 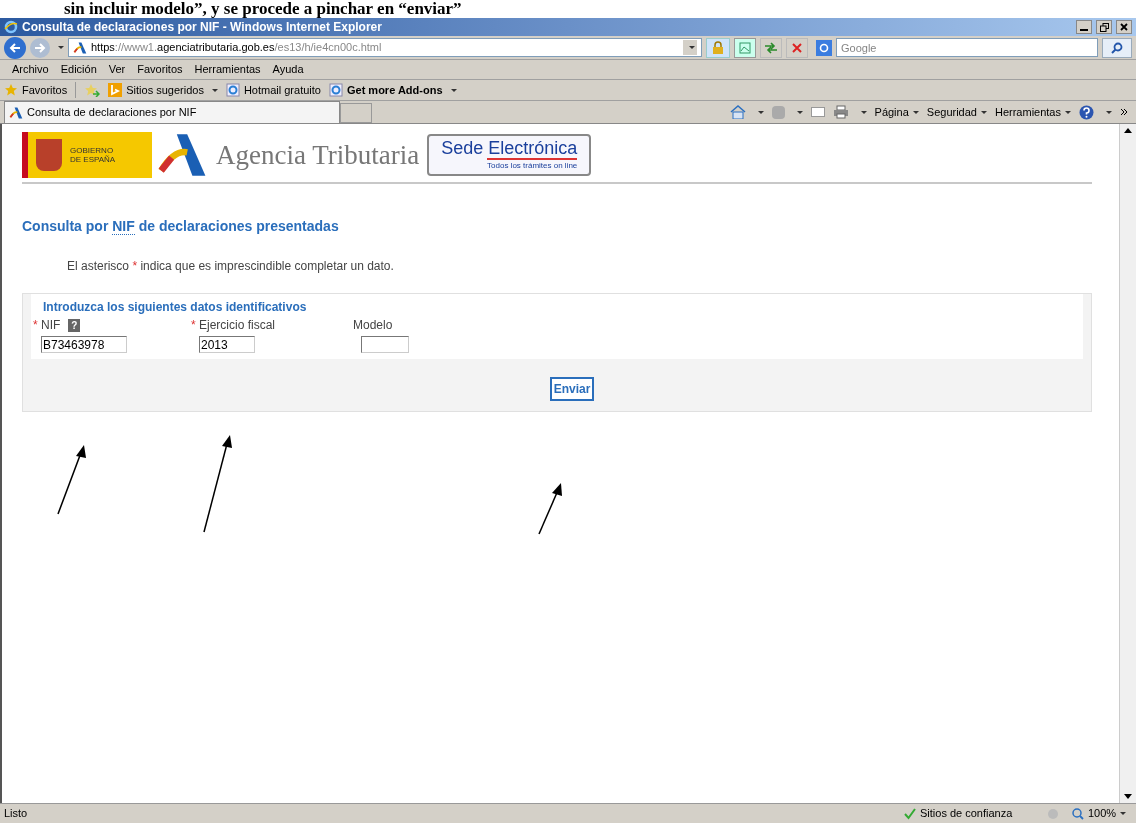 What do you see at coordinates (288, 69) in the screenshot?
I see `menu-item: Ayuda` at bounding box center [288, 69].